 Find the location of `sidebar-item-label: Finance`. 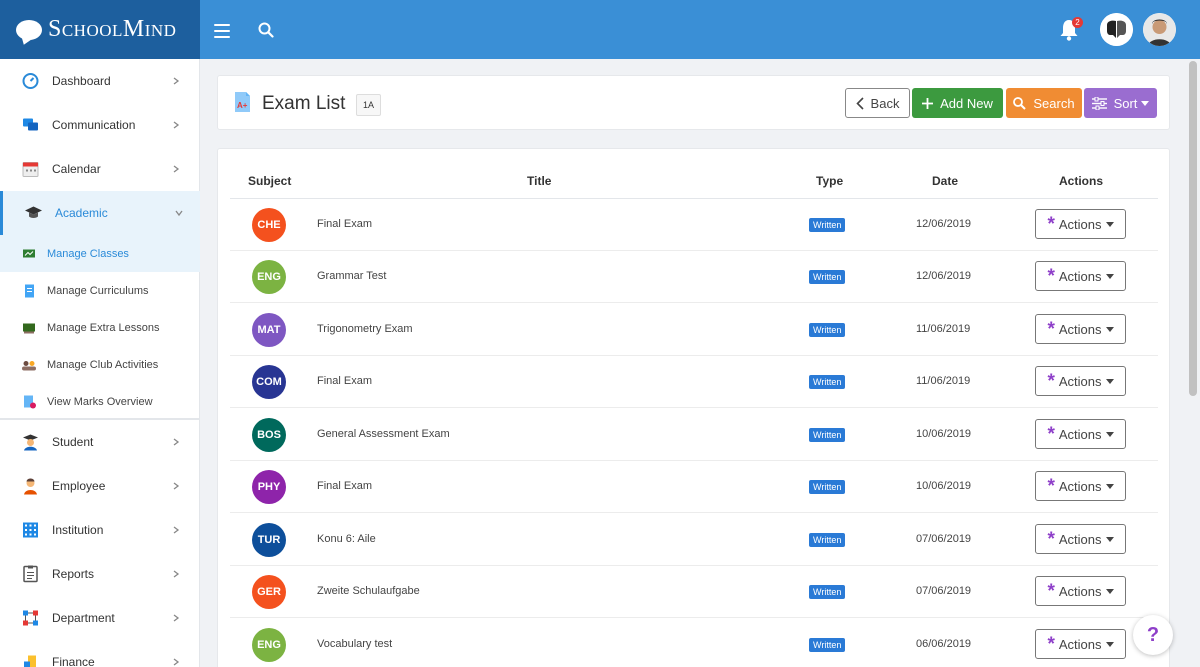

sidebar-item-label: Finance is located at coordinates (73, 661).